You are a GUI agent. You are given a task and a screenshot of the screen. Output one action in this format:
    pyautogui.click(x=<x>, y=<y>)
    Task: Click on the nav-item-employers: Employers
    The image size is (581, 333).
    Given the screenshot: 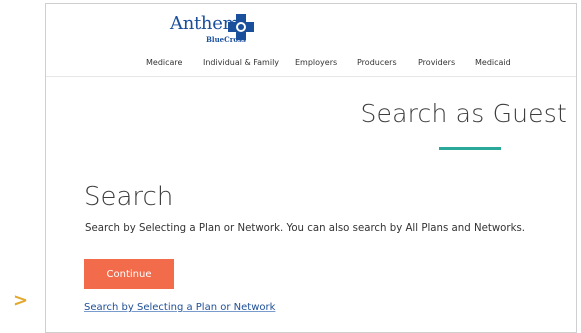 What is the action you would take?
    pyautogui.click(x=316, y=62)
    